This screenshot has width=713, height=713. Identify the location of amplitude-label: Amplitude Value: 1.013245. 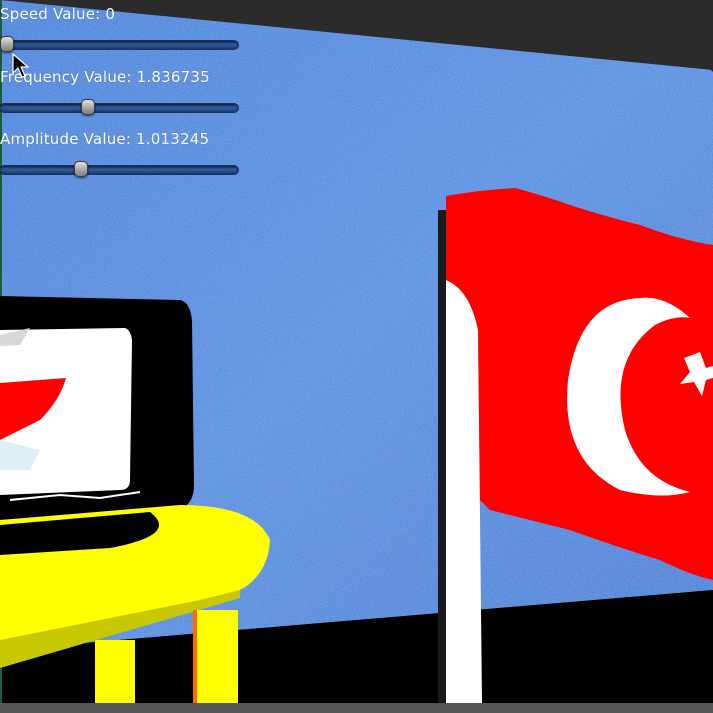
(105, 139).